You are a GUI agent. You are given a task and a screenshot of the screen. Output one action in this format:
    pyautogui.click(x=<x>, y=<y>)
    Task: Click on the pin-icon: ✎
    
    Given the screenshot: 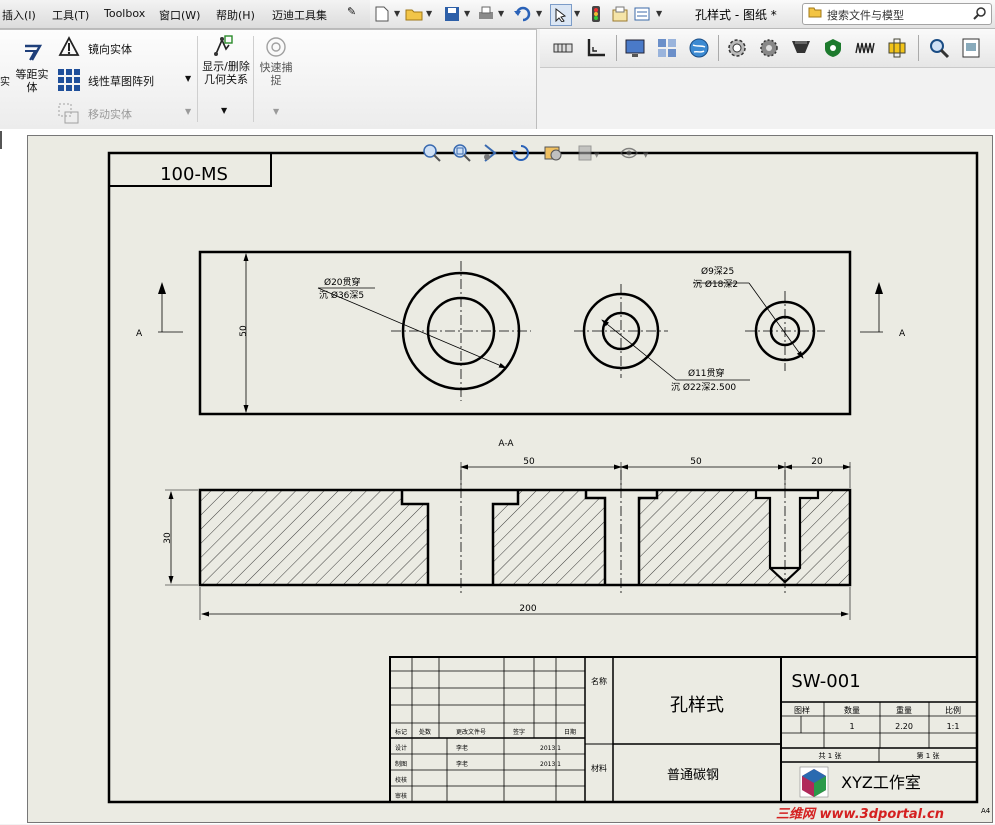 What is the action you would take?
    pyautogui.click(x=351, y=11)
    